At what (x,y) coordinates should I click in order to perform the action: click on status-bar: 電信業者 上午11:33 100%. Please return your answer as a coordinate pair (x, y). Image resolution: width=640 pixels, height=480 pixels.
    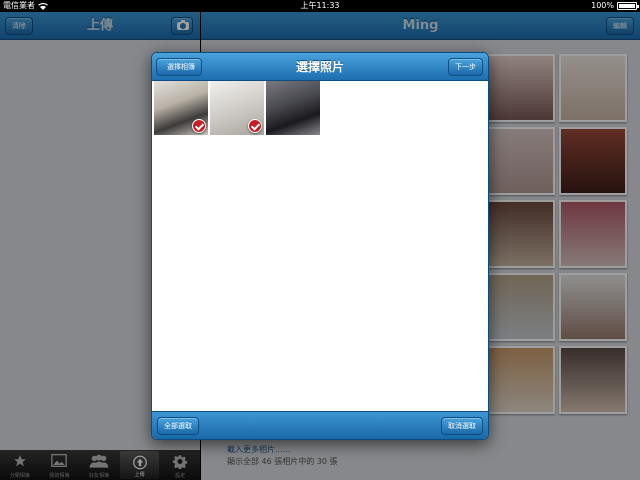
    Looking at the image, I should click on (320, 6).